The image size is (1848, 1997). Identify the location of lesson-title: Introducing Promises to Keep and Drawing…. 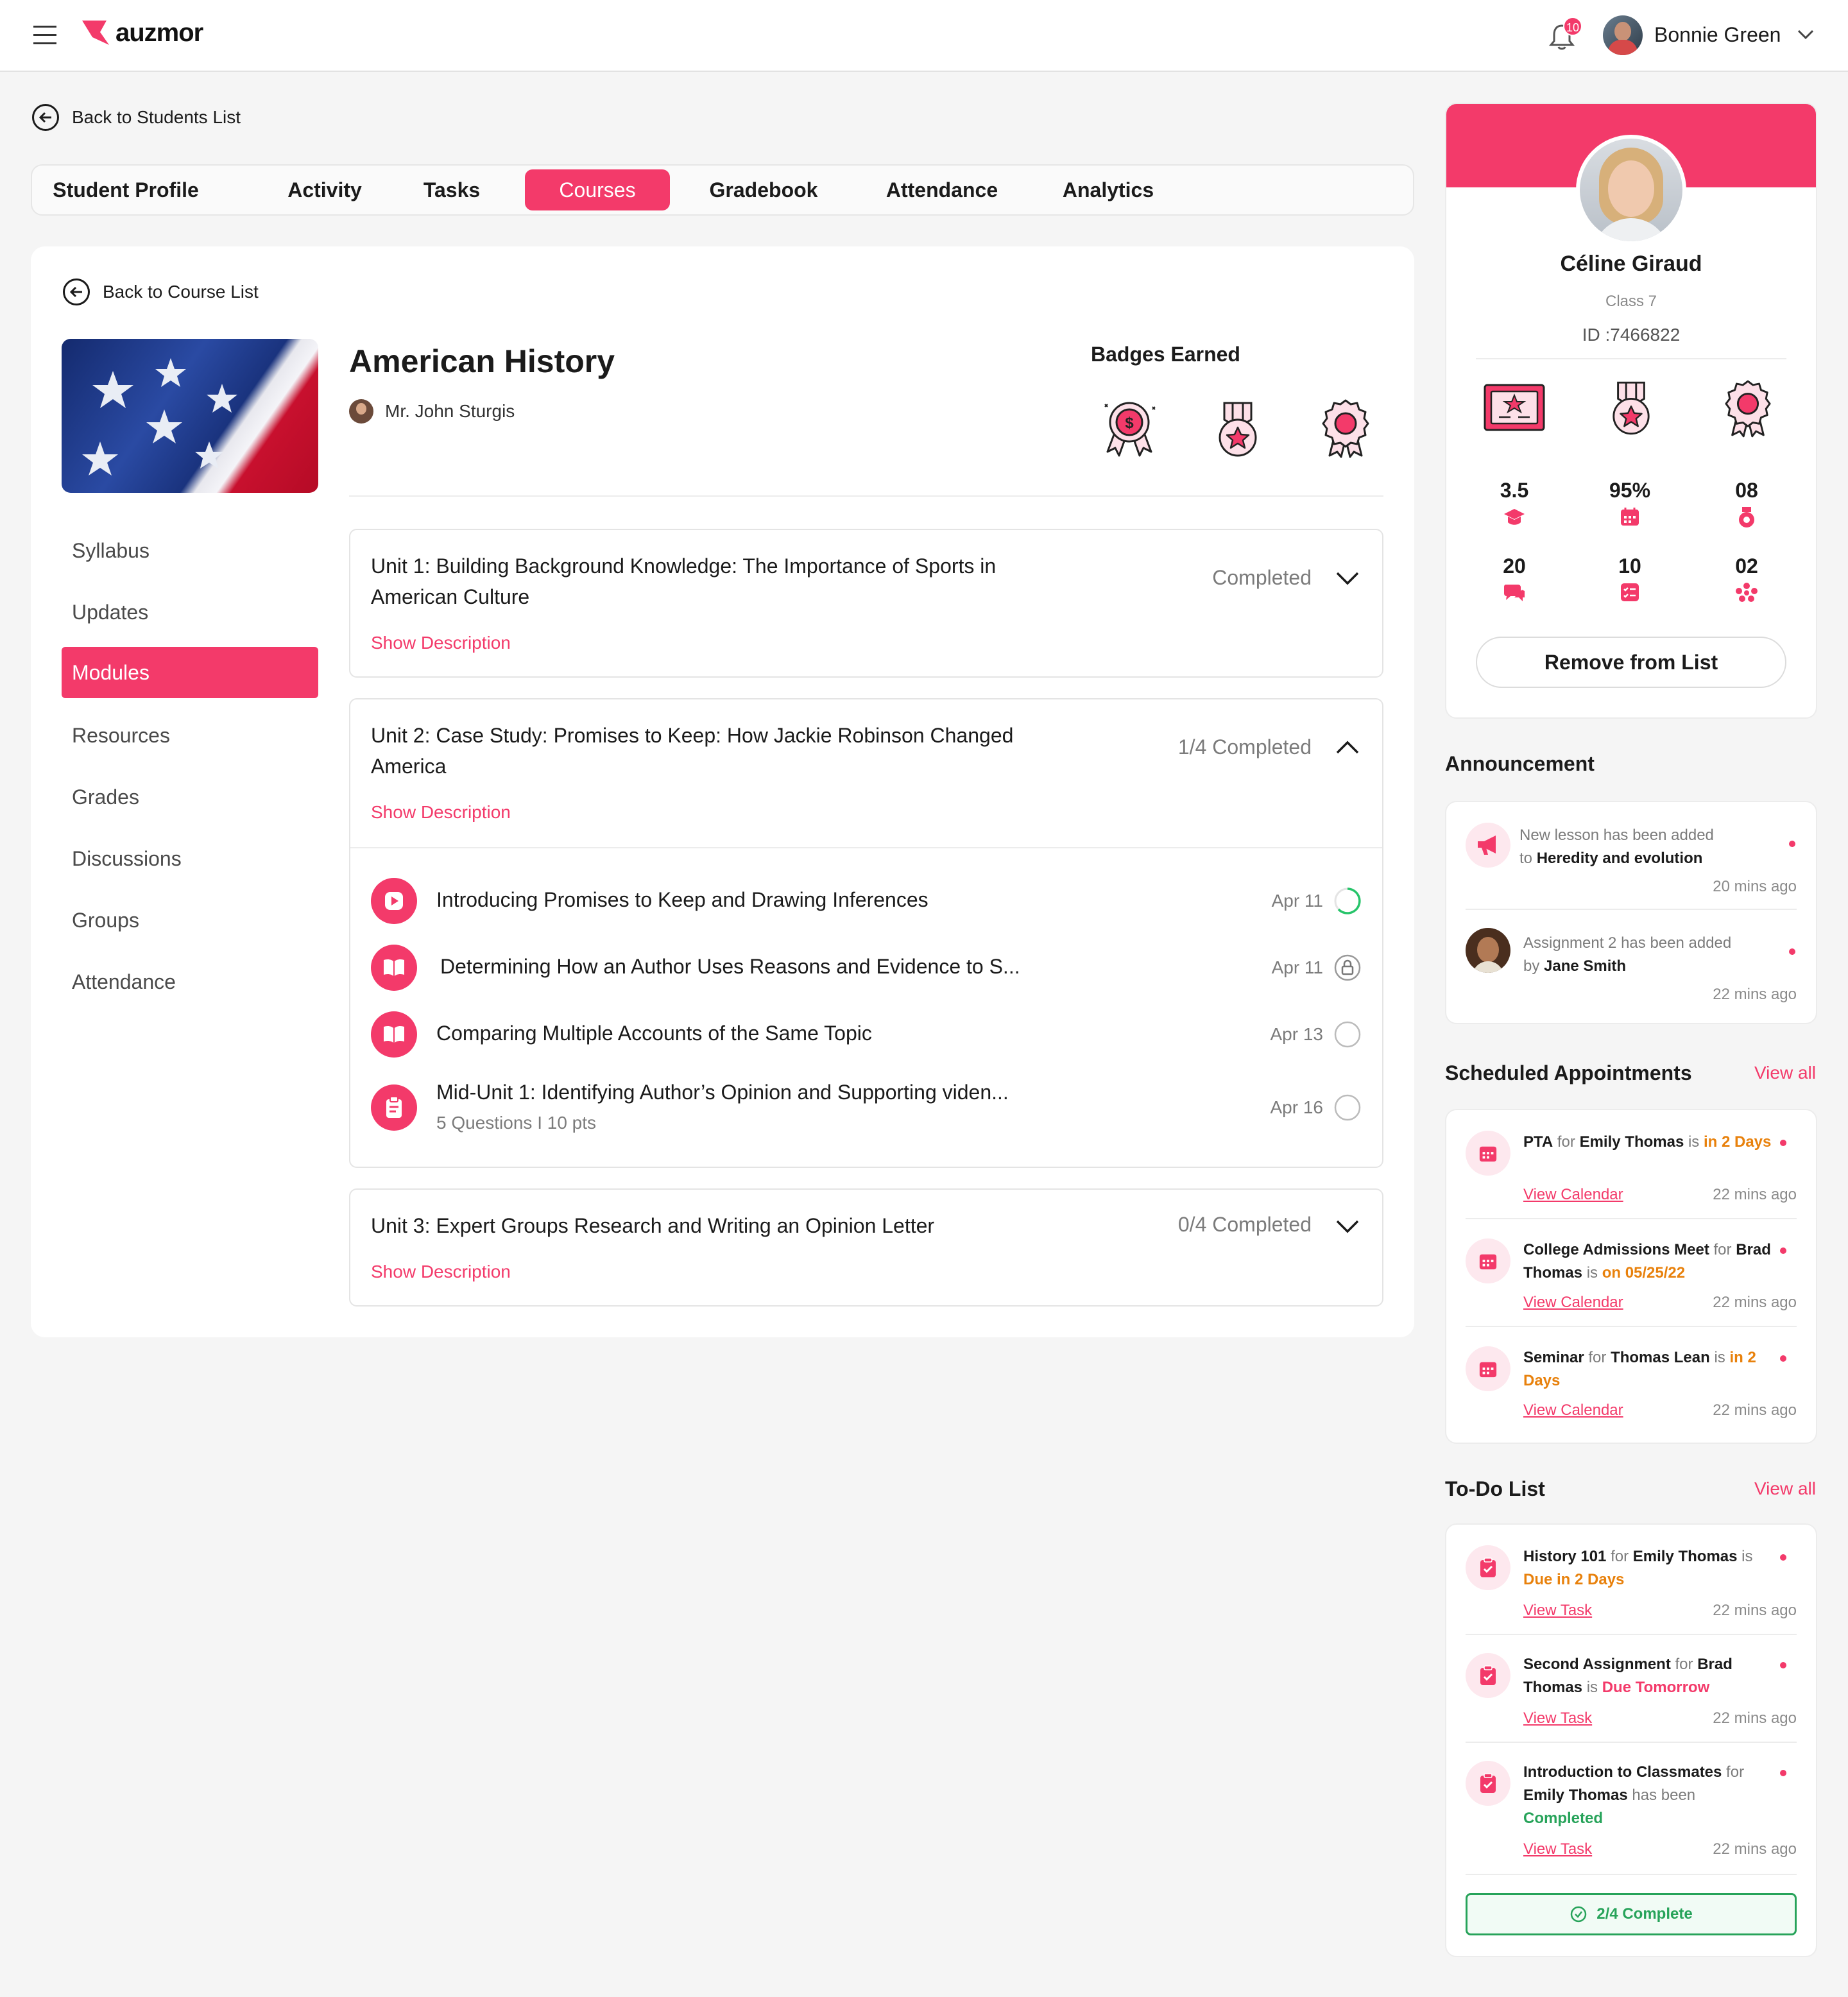
(682, 900).